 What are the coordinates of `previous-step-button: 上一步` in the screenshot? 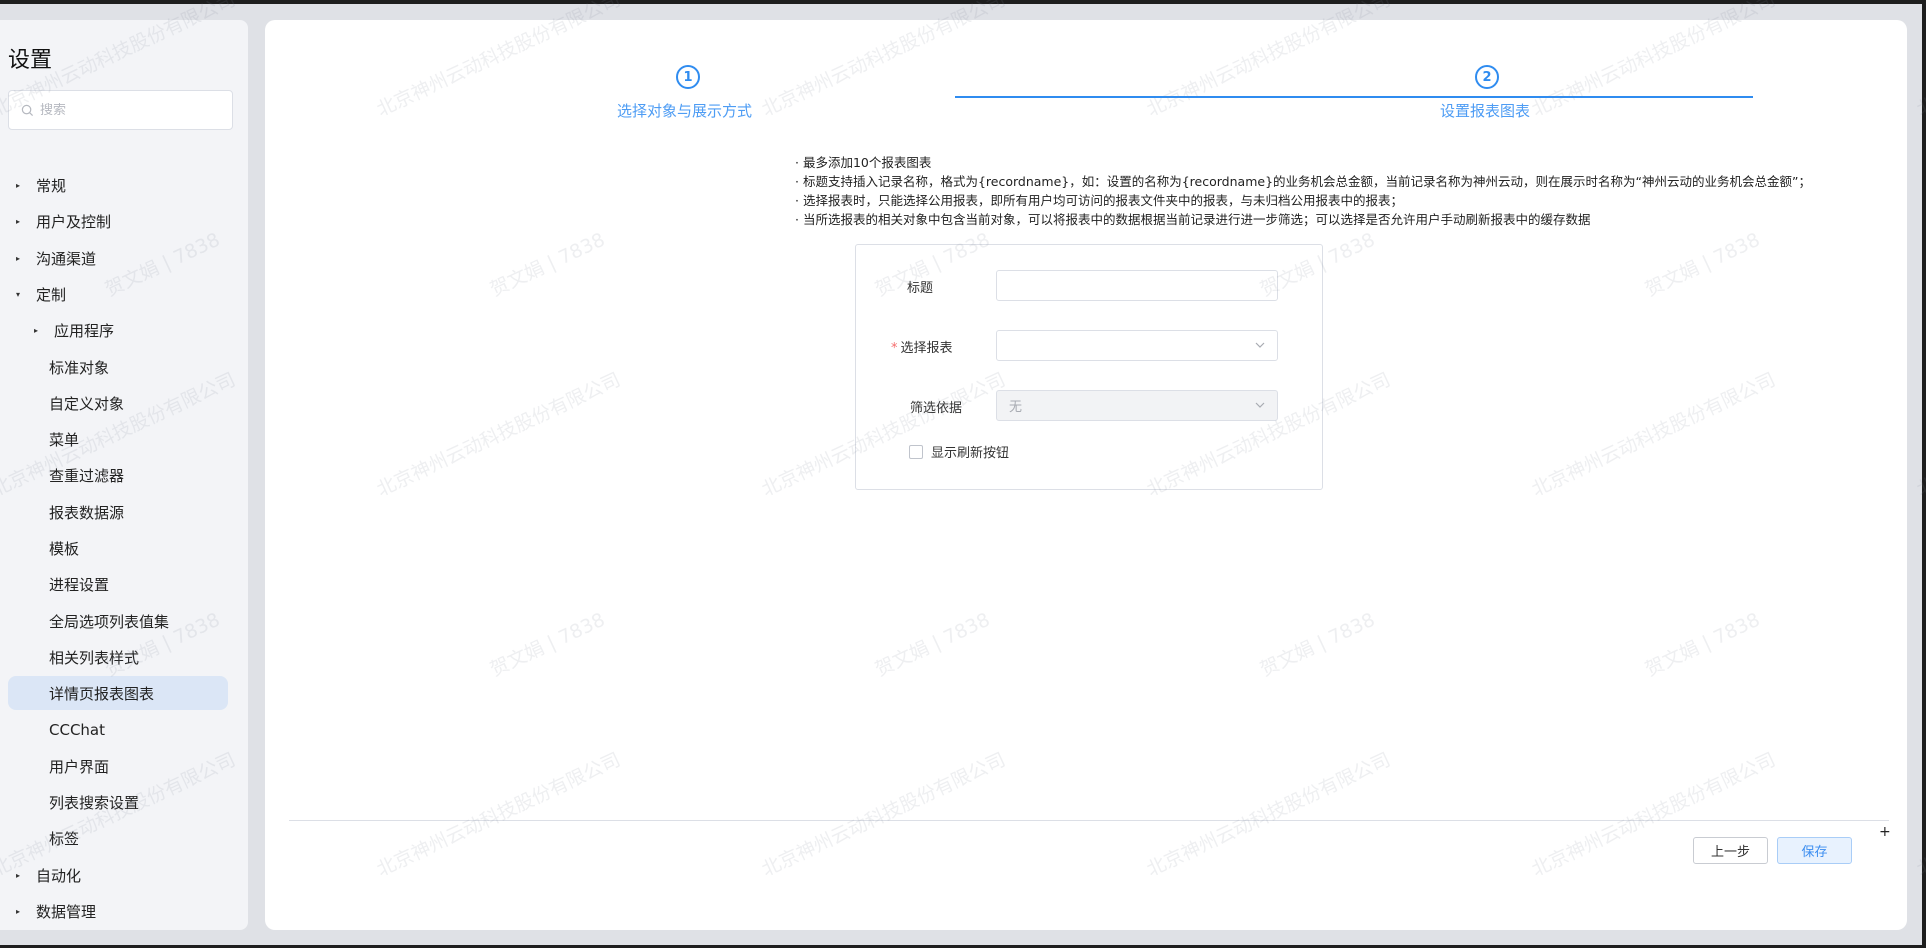 It's located at (1730, 850).